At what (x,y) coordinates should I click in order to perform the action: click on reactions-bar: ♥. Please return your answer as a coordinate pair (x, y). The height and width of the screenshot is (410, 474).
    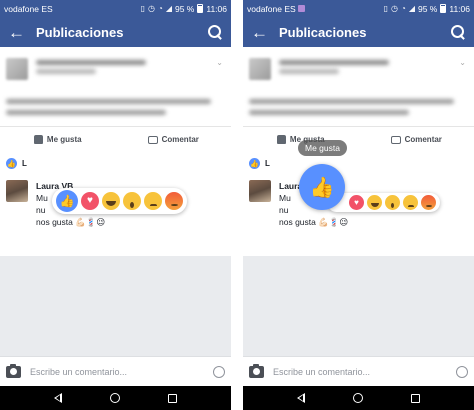
    Looking at the image, I should click on (383, 202).